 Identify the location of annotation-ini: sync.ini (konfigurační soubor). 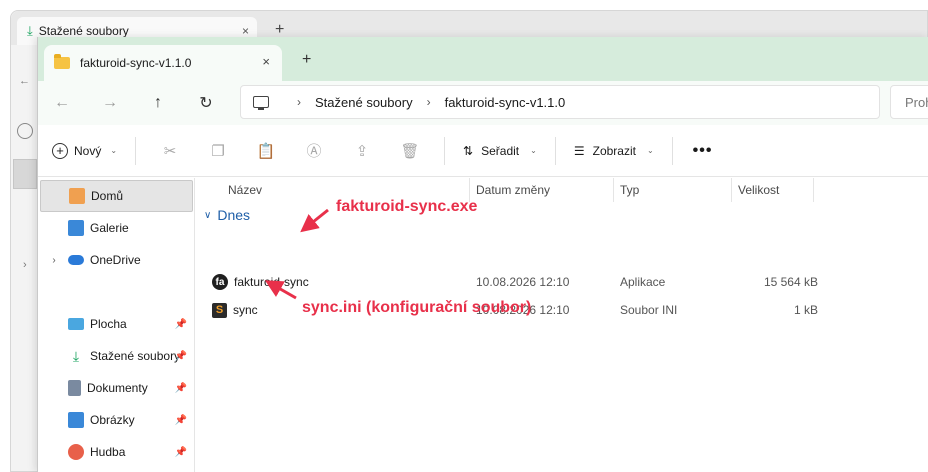
(417, 307).